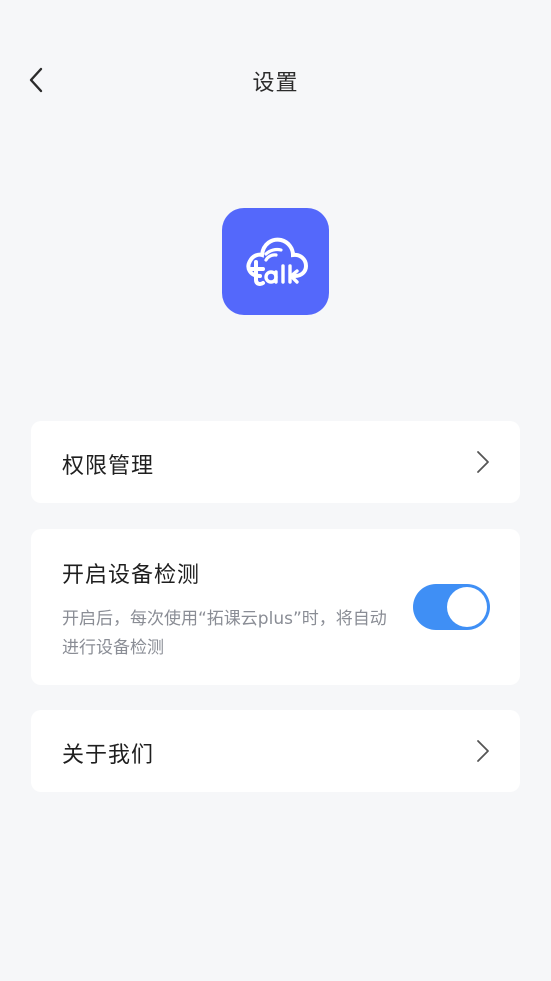 The image size is (551, 981). I want to click on permissions-label: 权限管理, so click(108, 466).